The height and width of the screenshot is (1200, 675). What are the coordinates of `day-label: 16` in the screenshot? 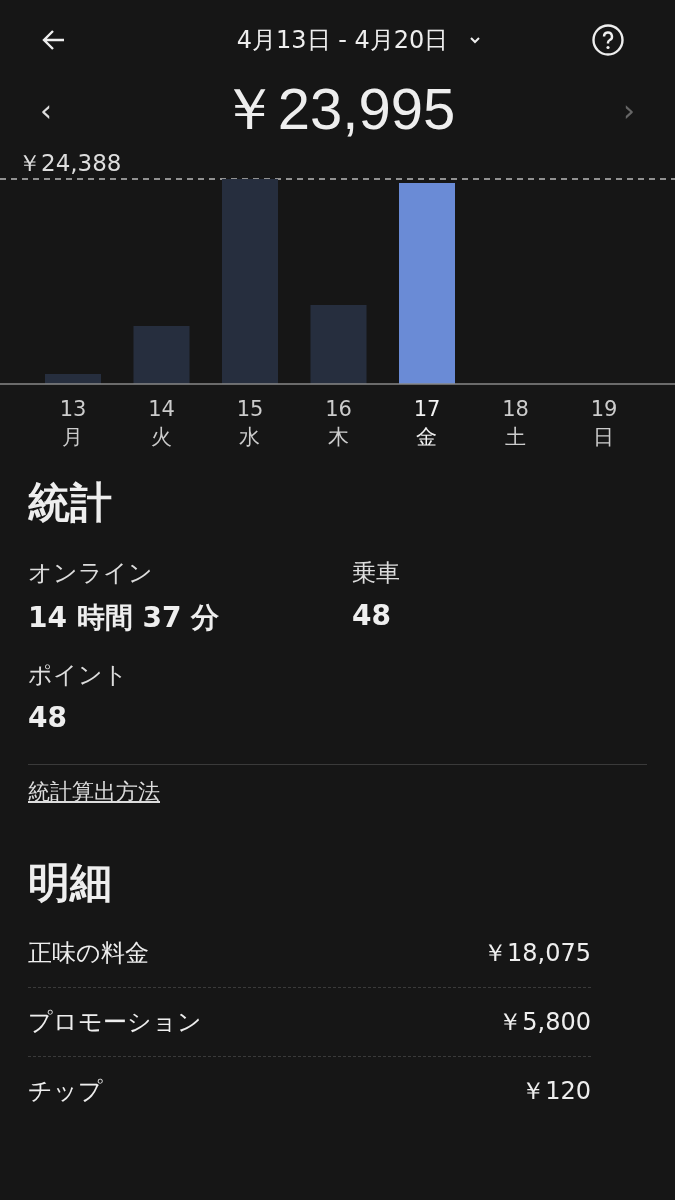 It's located at (338, 409).